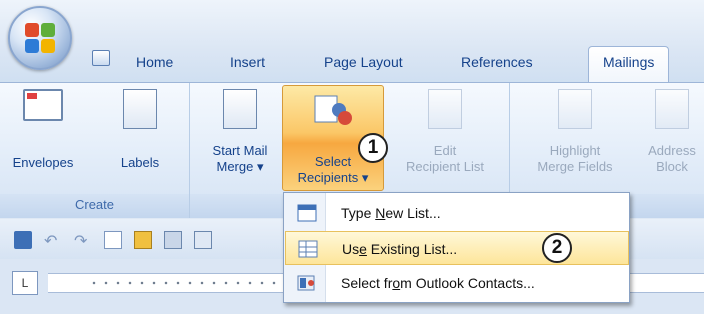 This screenshot has width=704, height=314. I want to click on recipients-icon, so click(333, 112).